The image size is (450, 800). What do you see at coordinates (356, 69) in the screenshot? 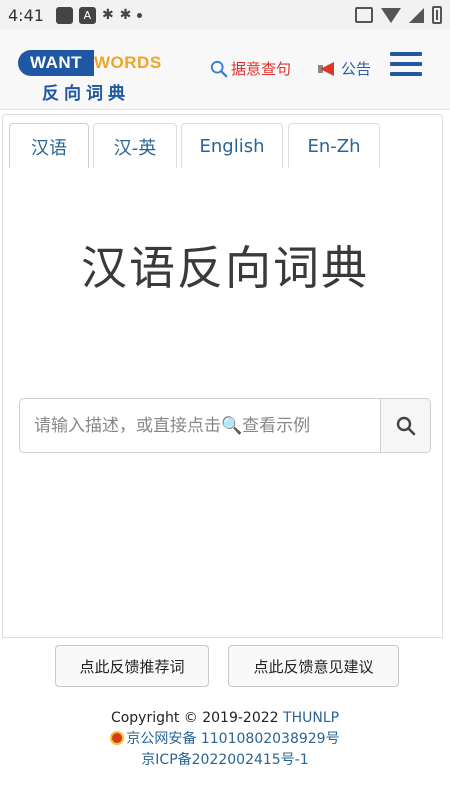
I see `announcement-label: 公告` at bounding box center [356, 69].